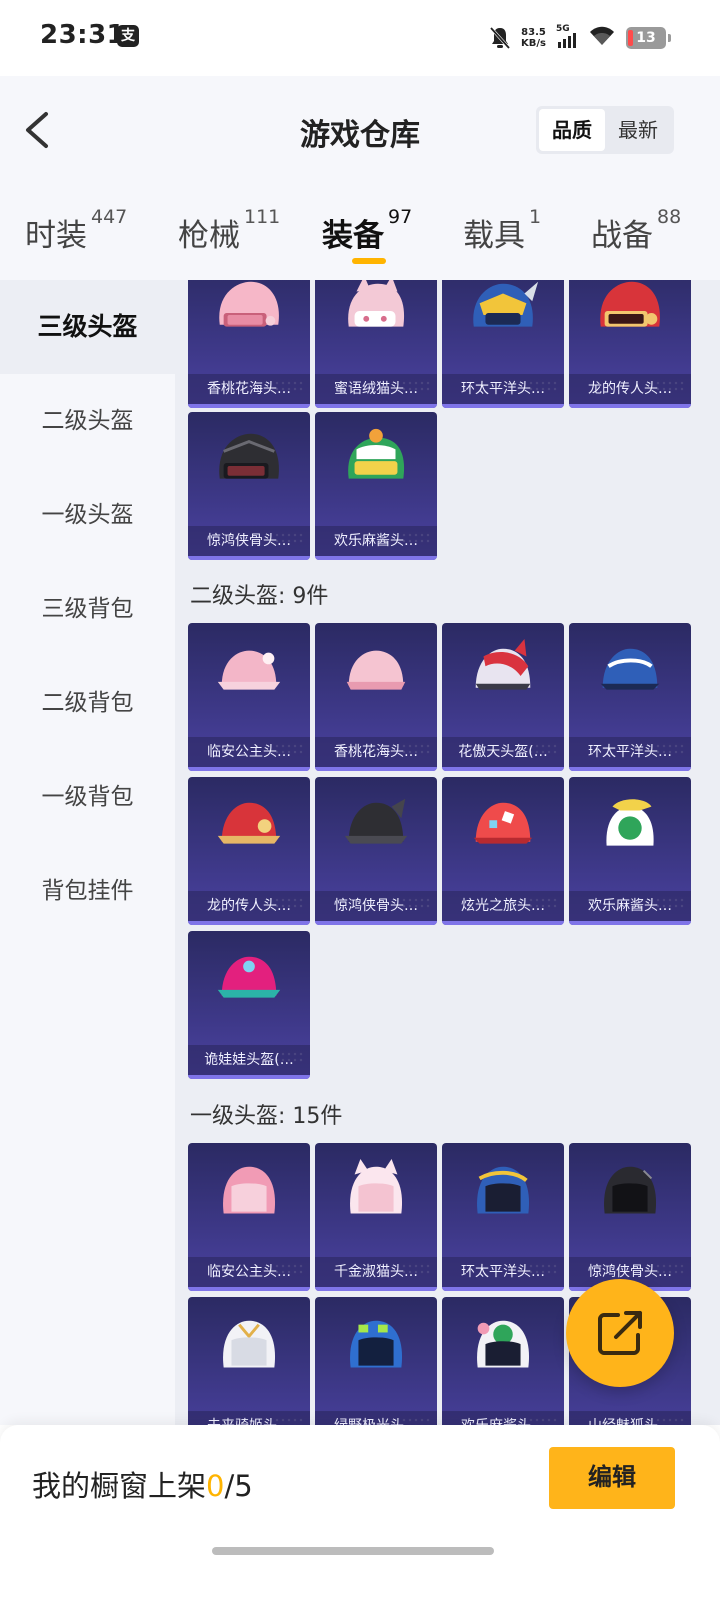 Image resolution: width=720 pixels, height=1600 pixels. Describe the element at coordinates (259, 596) in the screenshot. I see `section-title-level2: 二级头盔: 9件` at that location.